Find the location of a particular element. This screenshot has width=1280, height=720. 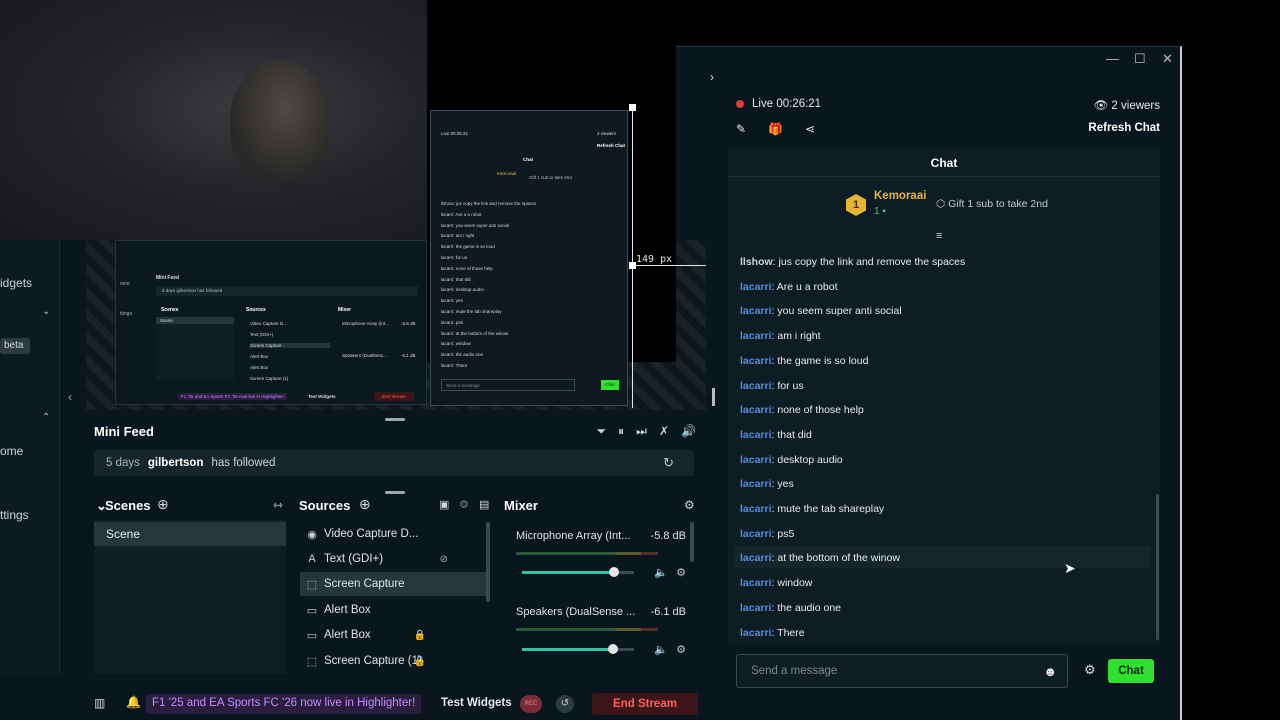

divider is located at coordinates (944, 176).